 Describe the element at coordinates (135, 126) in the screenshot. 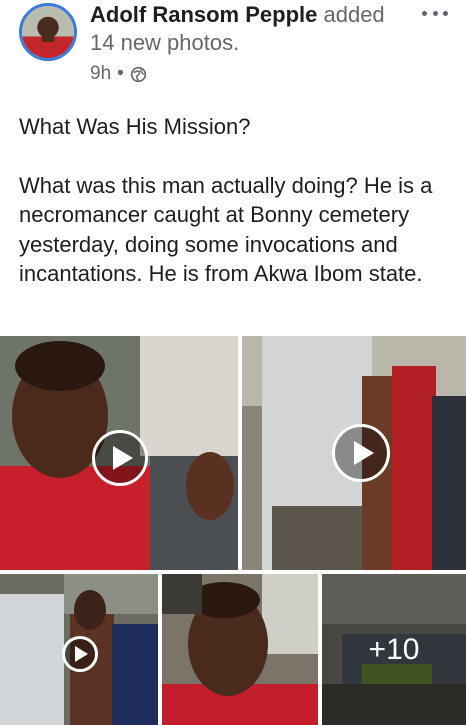

I see `post-title: What Was His Mission?` at that location.